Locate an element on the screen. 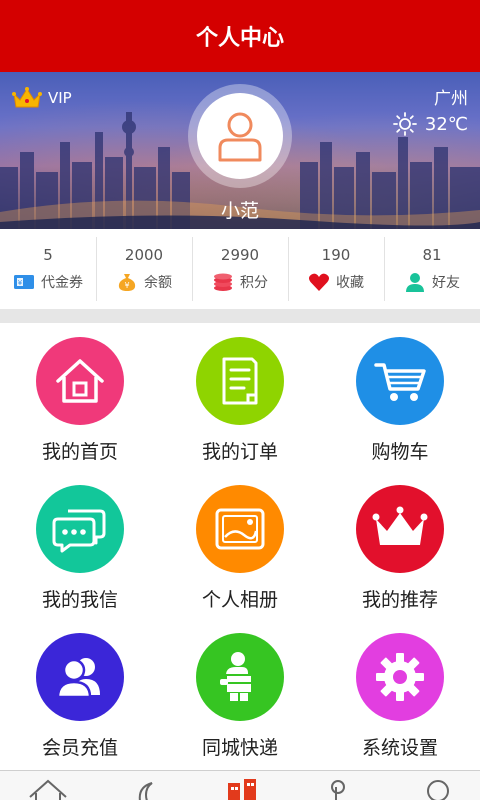 Image resolution: width=480 pixels, height=800 pixels. stat-favorites: 190 收藏 is located at coordinates (336, 269).